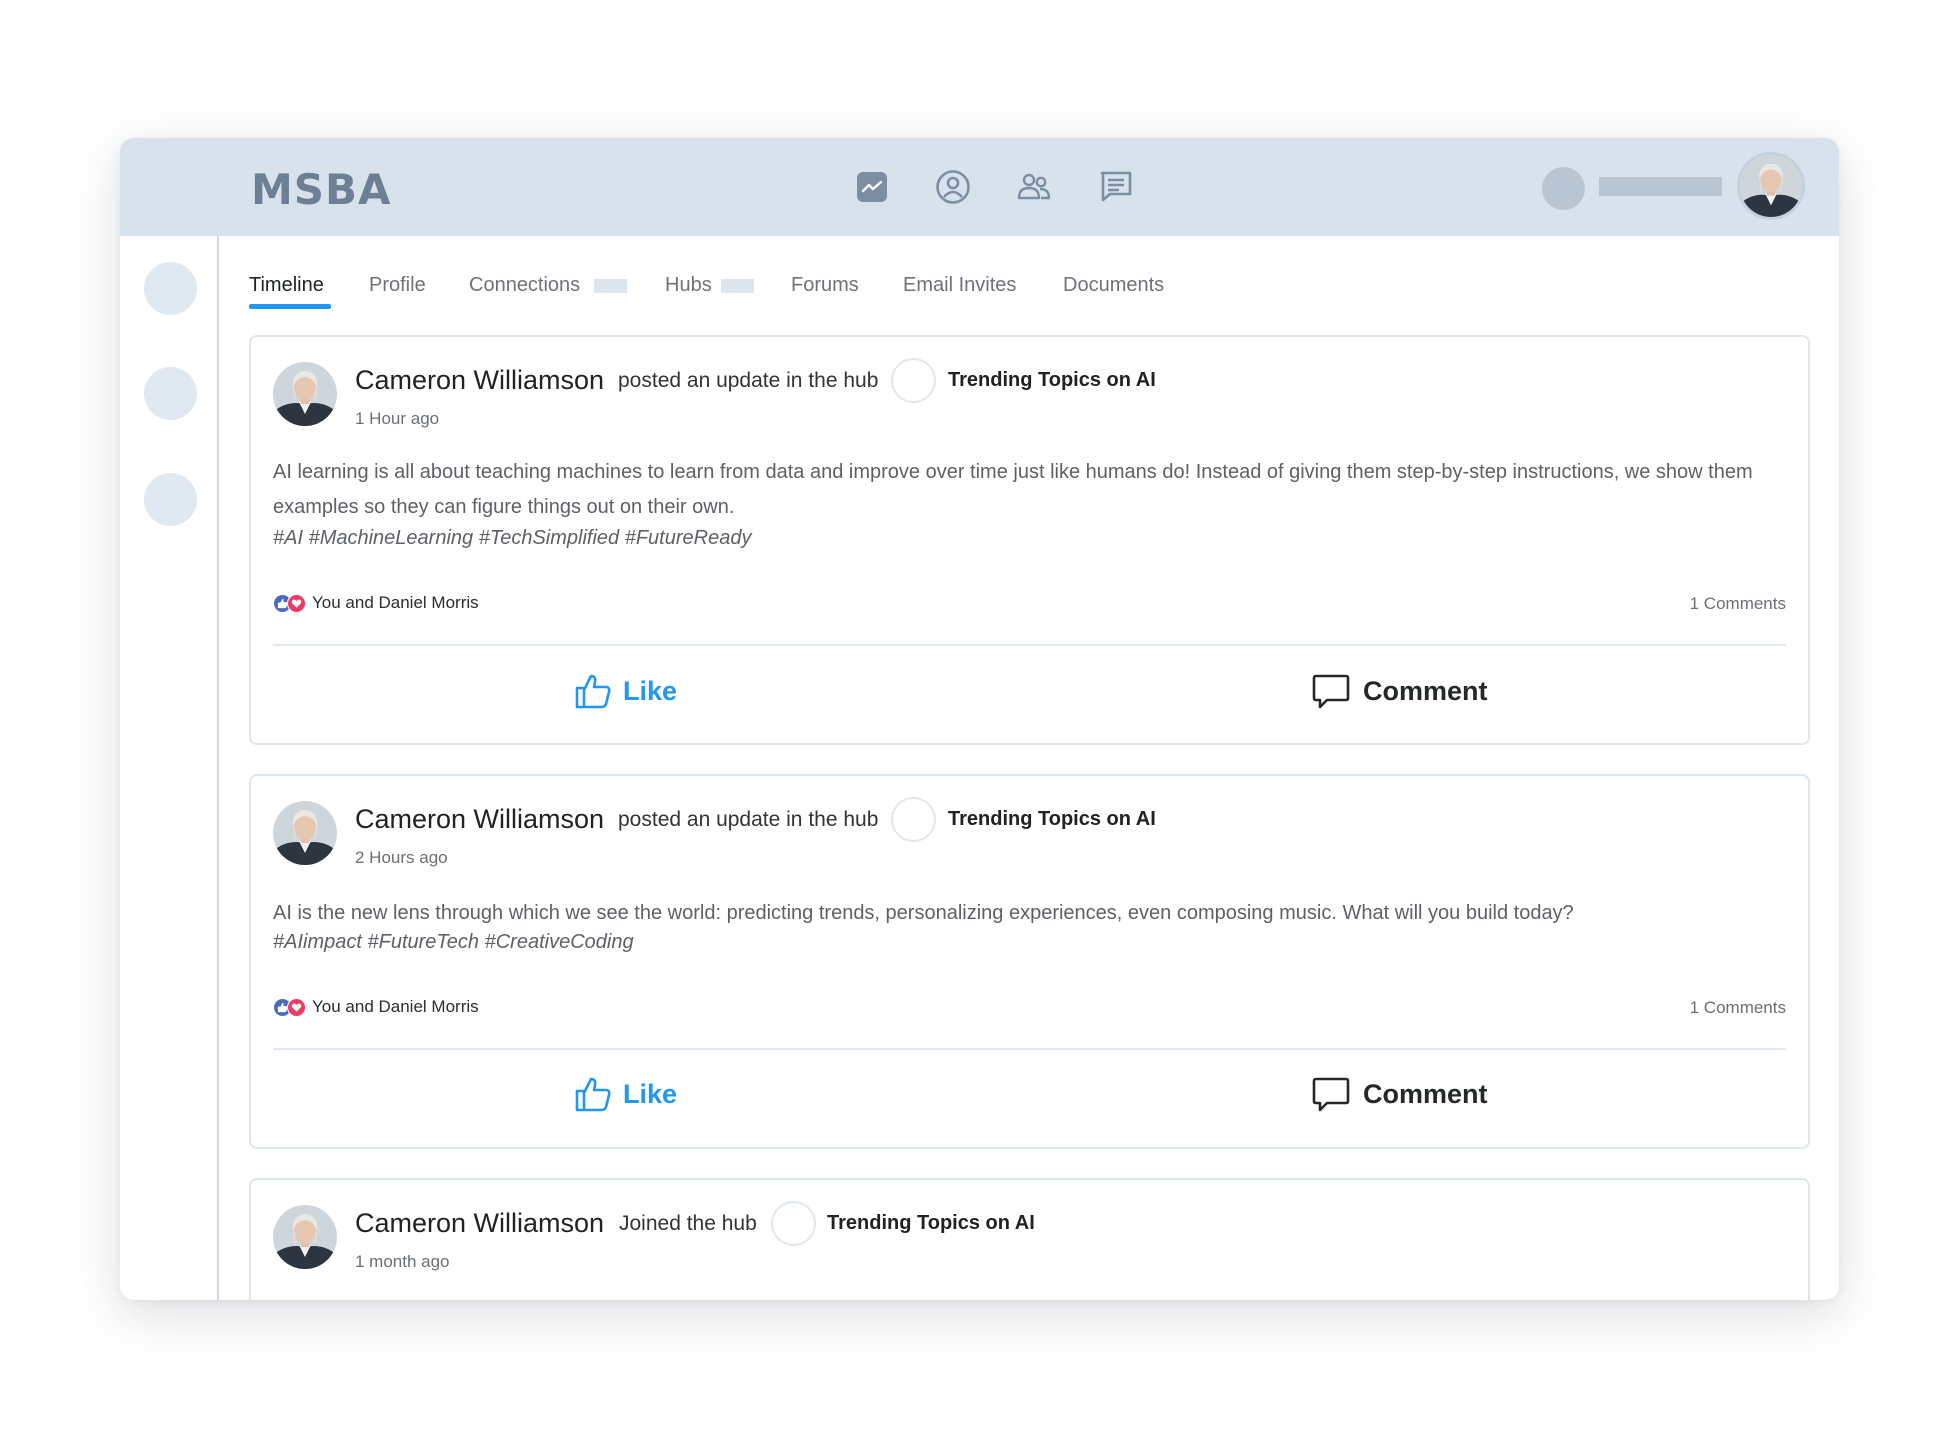 The image size is (1950, 1430). What do you see at coordinates (959, 285) in the screenshot?
I see `tab-email-invites: Email Invites` at bounding box center [959, 285].